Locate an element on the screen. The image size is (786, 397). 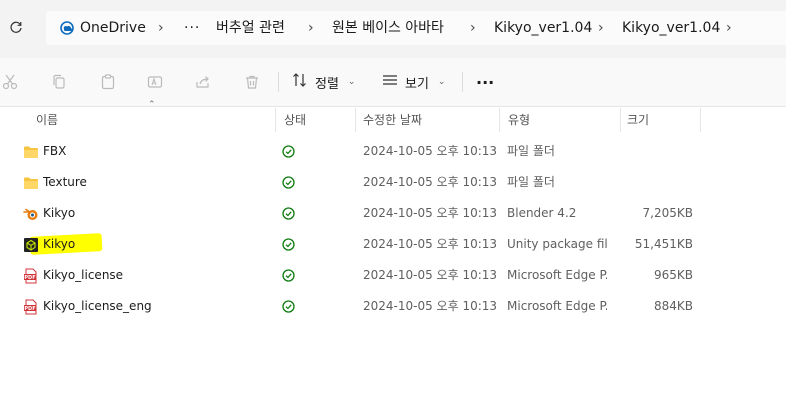
blender-icon is located at coordinates (31, 214).